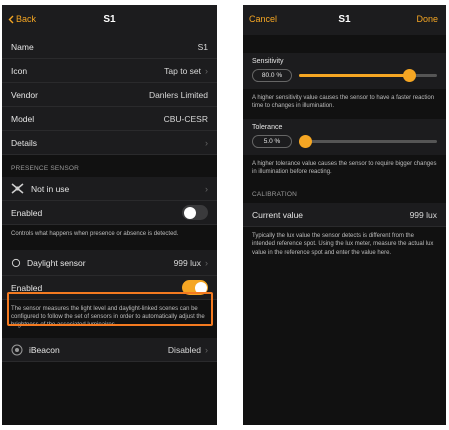 This screenshot has height=430, width=449. Describe the element at coordinates (275, 195) in the screenshot. I see `calibration-section-header: CALIBRATION` at that location.